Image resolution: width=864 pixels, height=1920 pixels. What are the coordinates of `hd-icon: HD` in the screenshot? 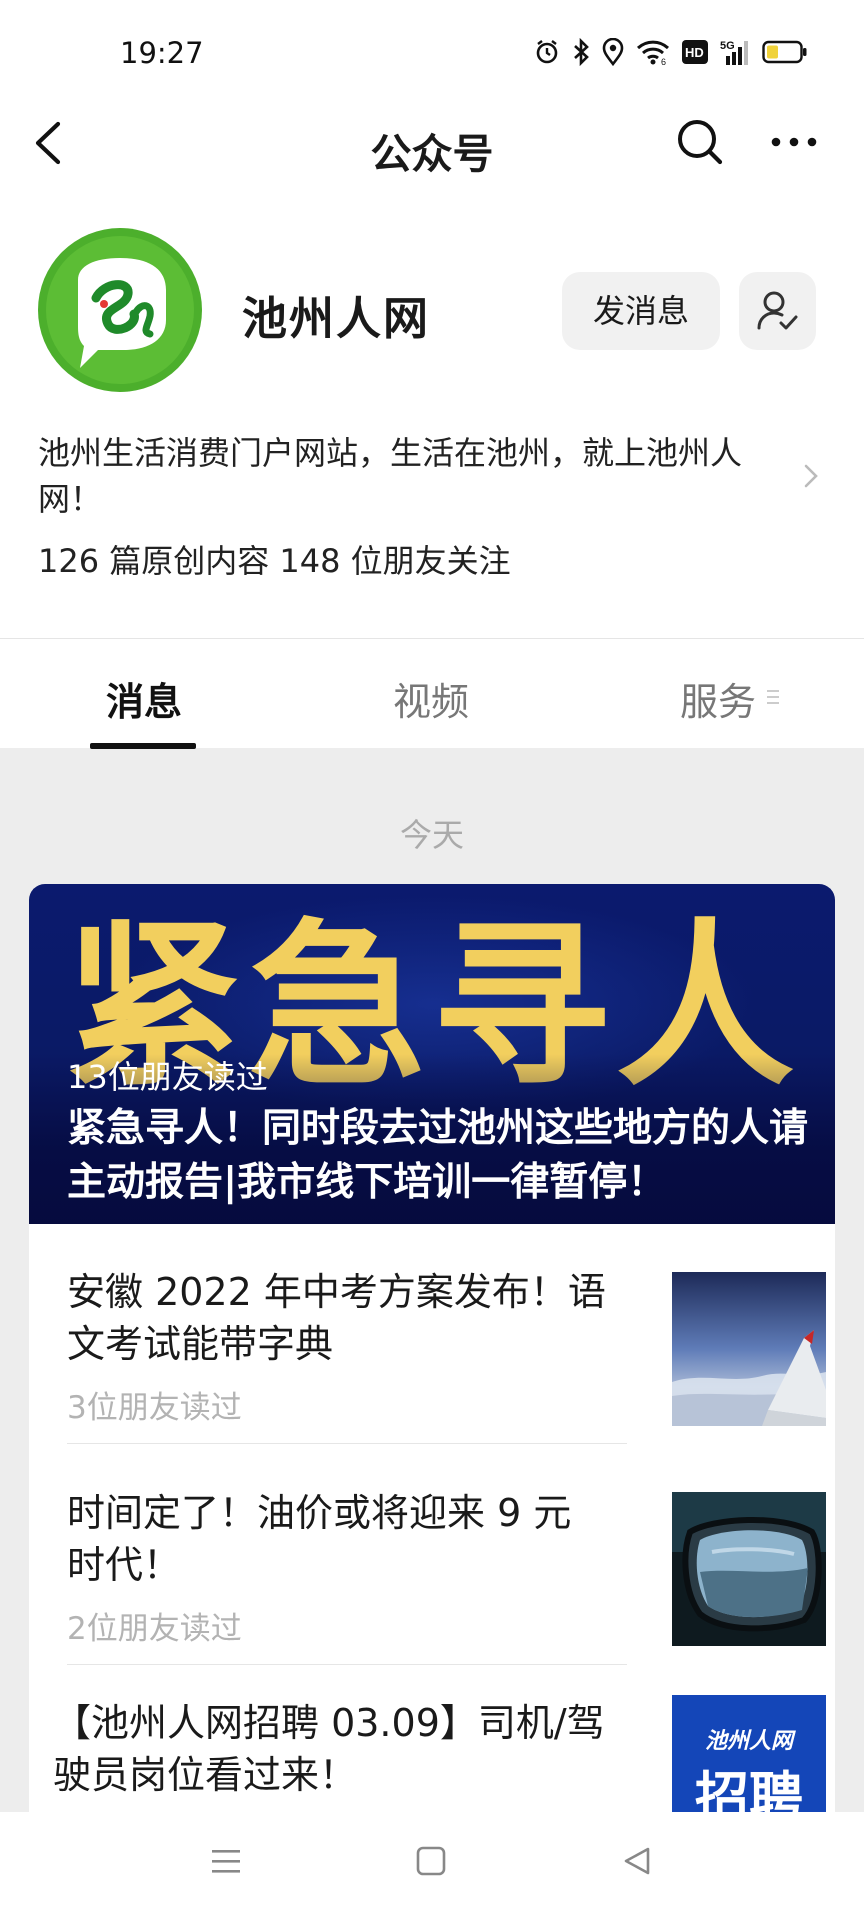 It's located at (695, 52).